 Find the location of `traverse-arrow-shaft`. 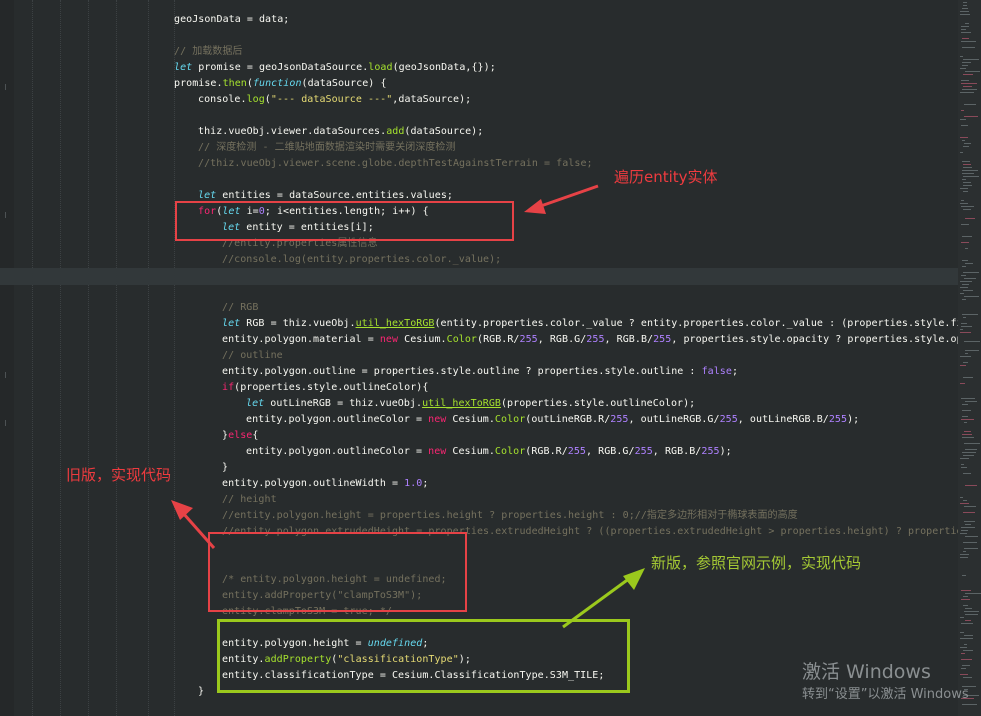

traverse-arrow-shaft is located at coordinates (568, 196).